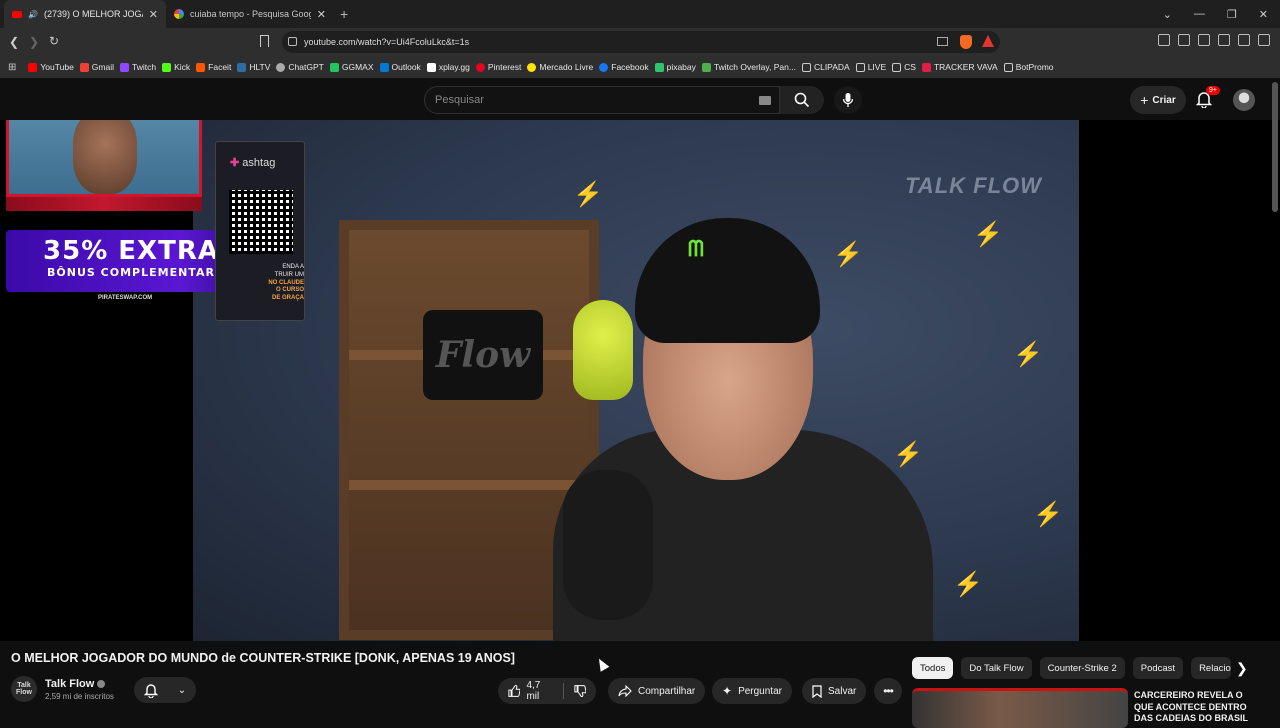 Image resolution: width=1280 pixels, height=728 pixels. I want to click on music-icon, so click(1164, 40).